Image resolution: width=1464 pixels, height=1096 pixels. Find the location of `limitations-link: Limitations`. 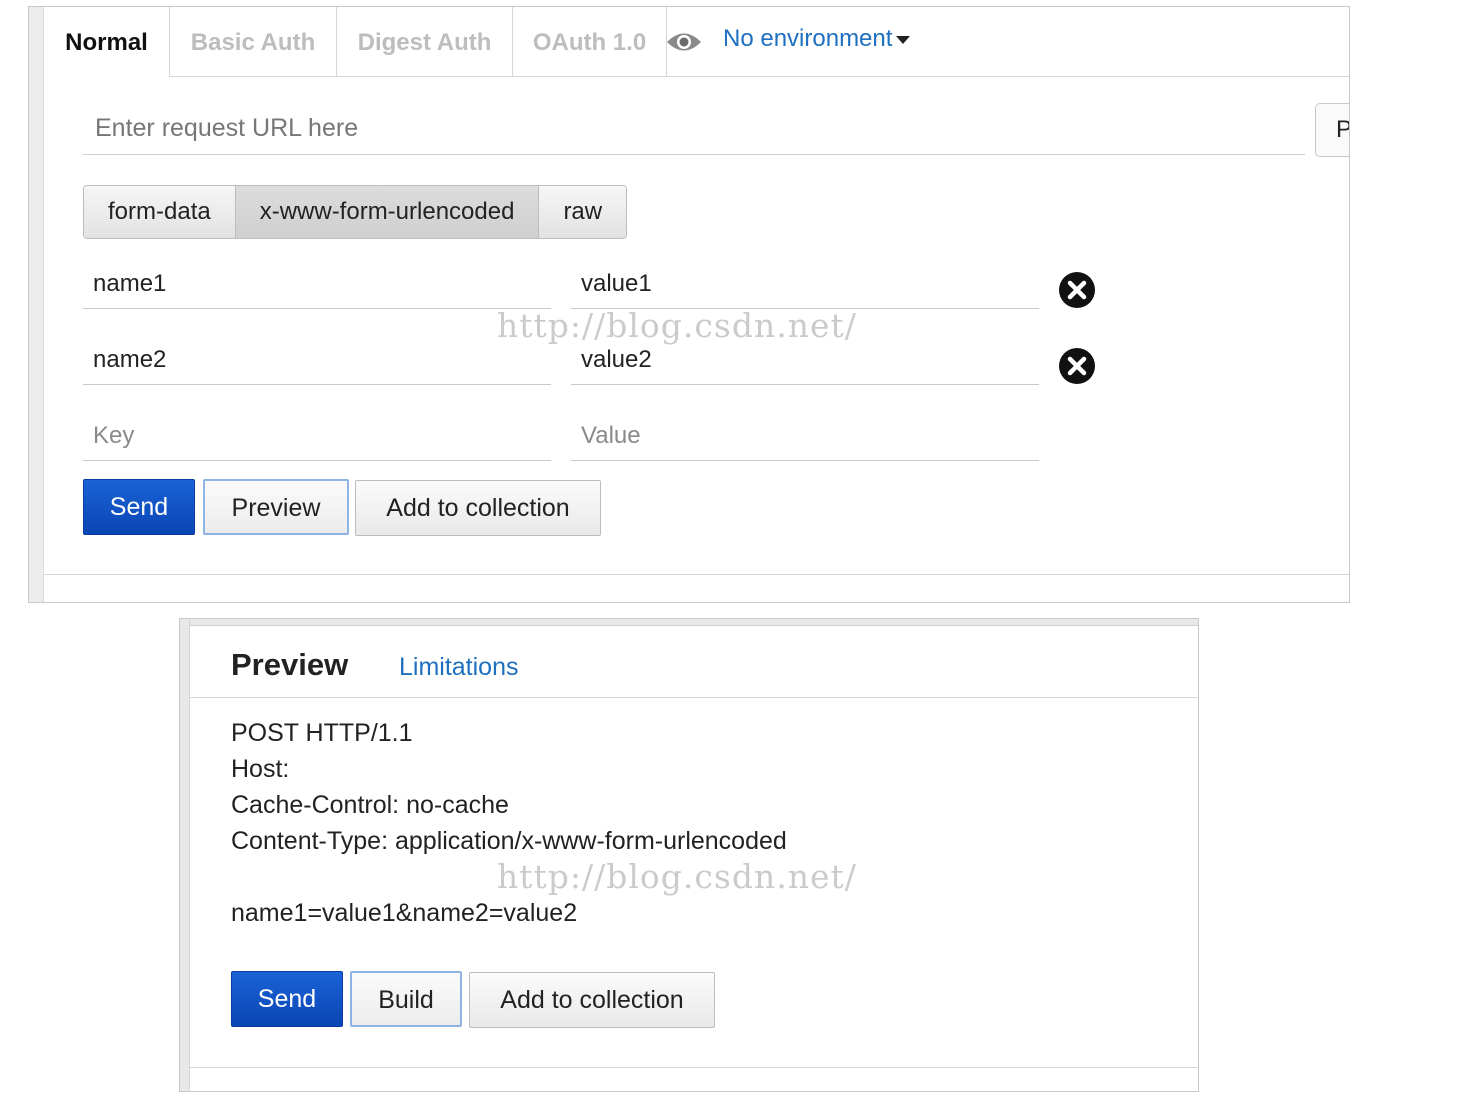

limitations-link: Limitations is located at coordinates (459, 667).